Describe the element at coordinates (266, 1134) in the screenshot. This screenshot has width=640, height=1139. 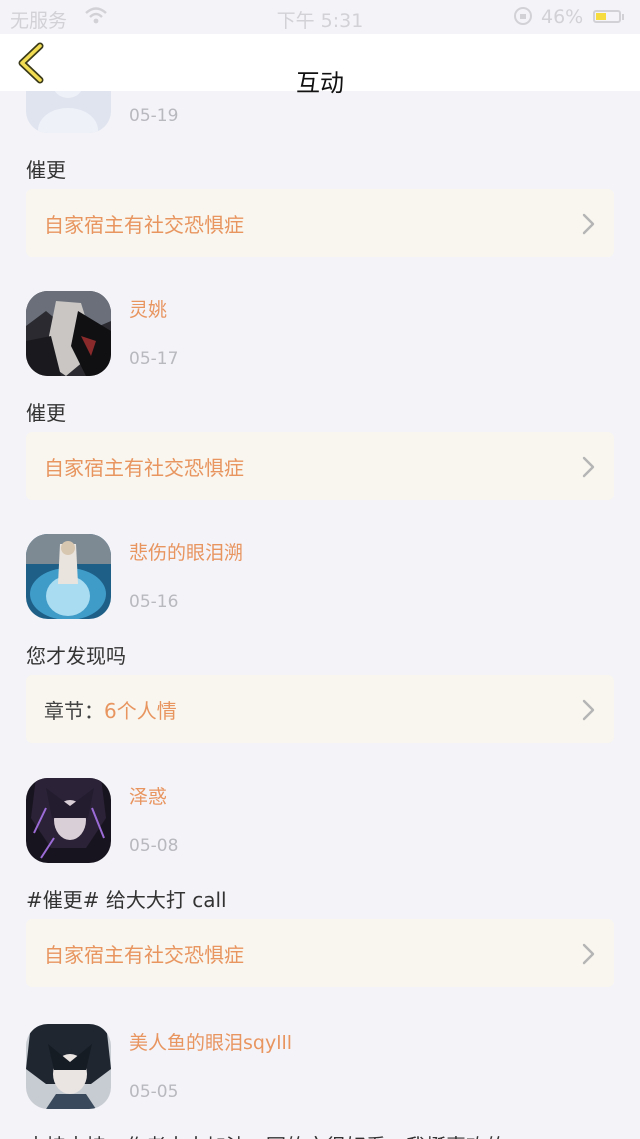
I see `comment-text: 支持支持，作者大大加油，写的文很好看，我挺喜欢的` at that location.